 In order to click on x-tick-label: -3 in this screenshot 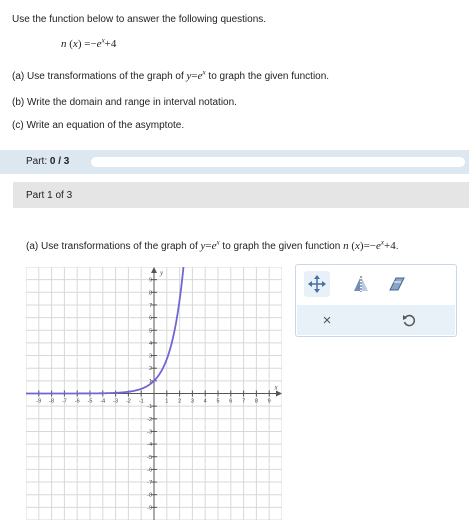, I will do `click(115, 402)`.